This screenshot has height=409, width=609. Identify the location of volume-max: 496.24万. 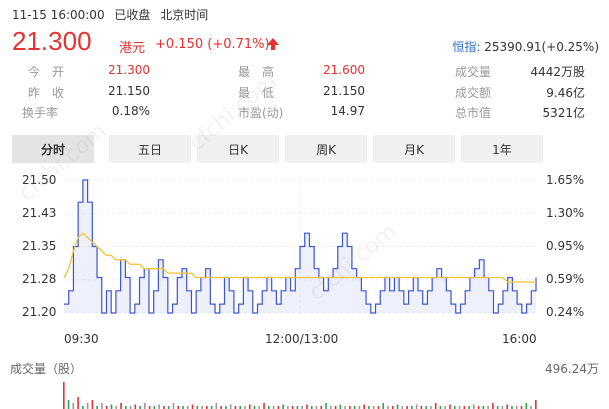
(572, 369).